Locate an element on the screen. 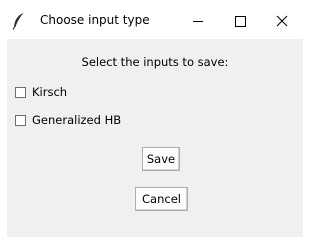 Image resolution: width=320 pixels, height=242 pixels. window-title: Choose input type is located at coordinates (95, 20).